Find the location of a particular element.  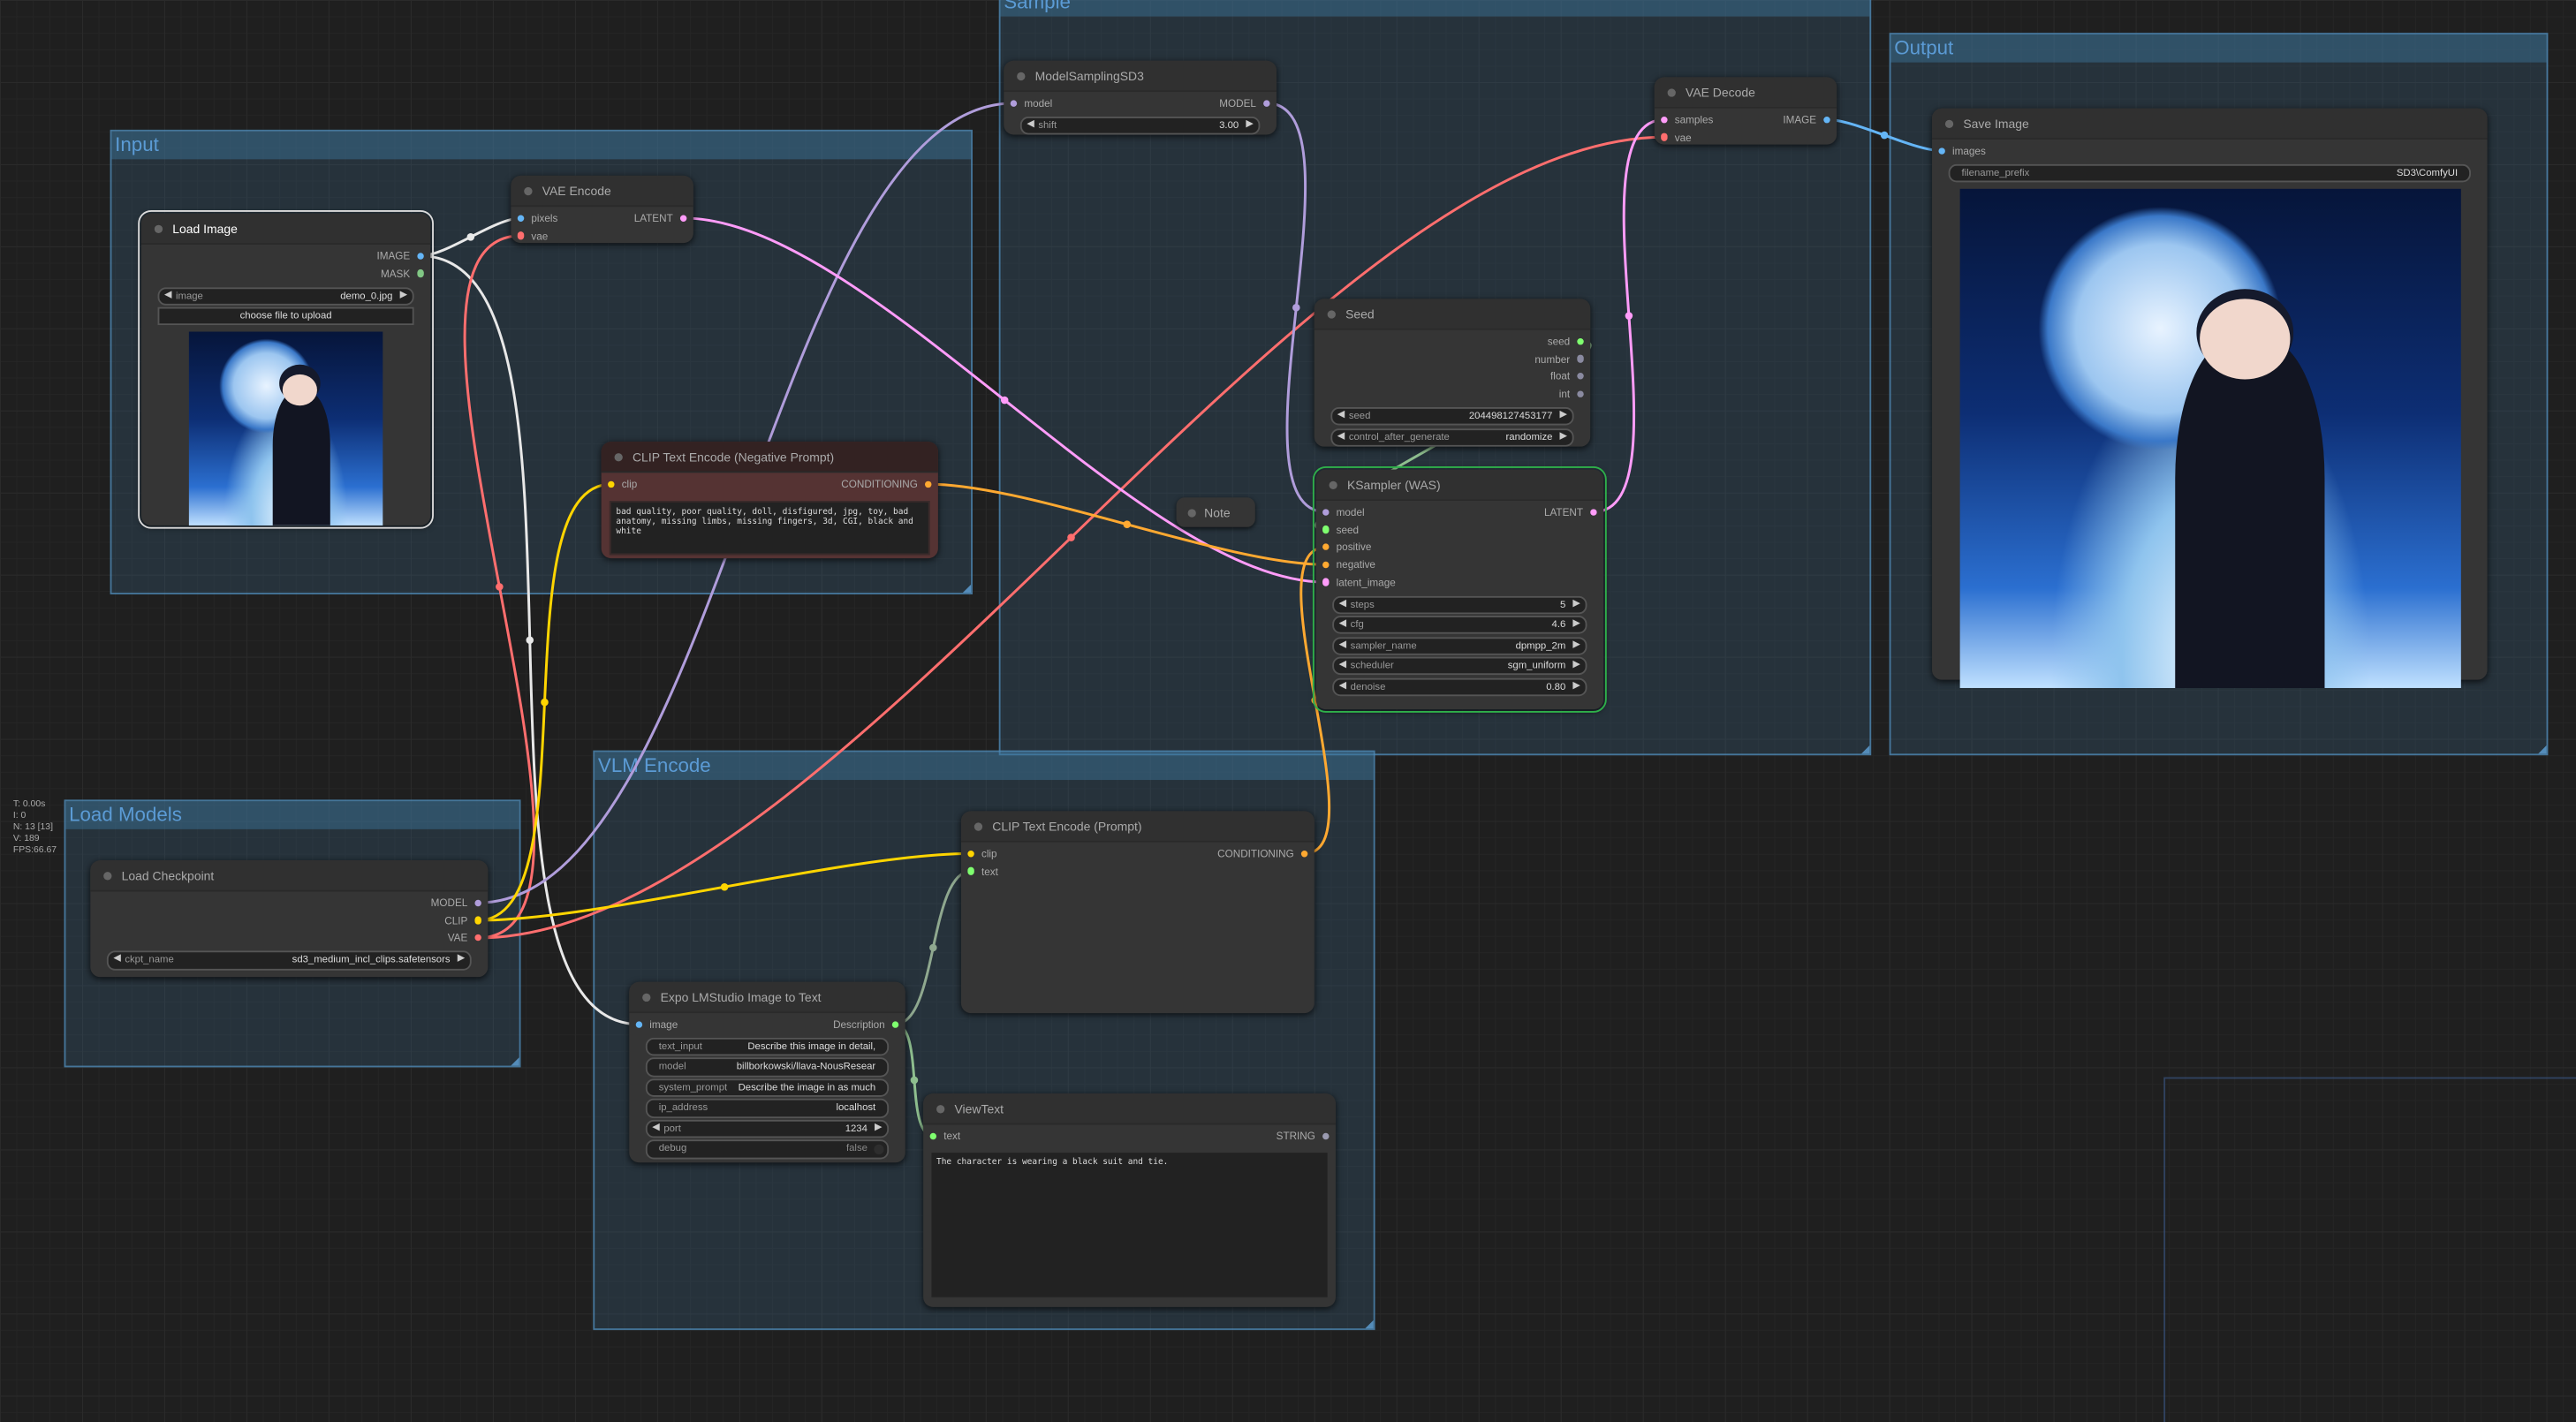

input-slot-text: text is located at coordinates (983, 873).